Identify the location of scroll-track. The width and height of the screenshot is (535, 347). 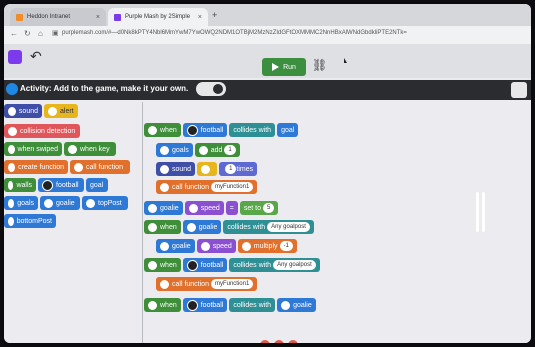
(477, 212).